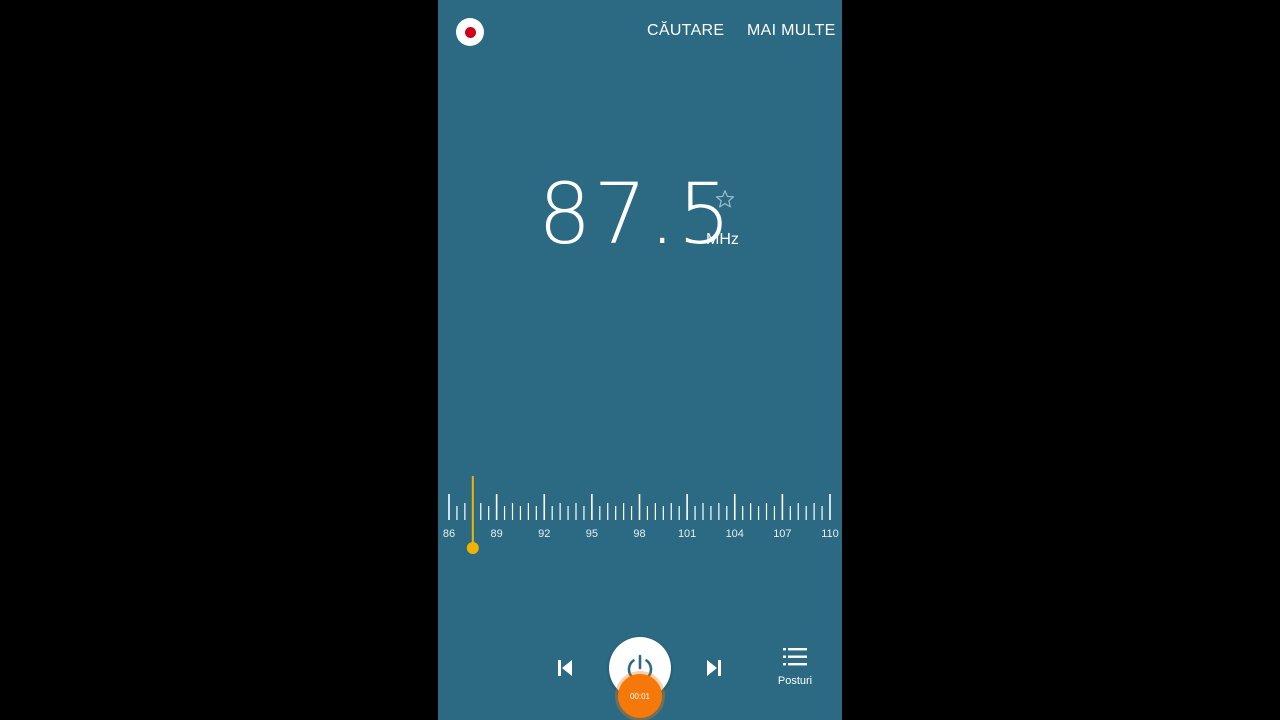 This screenshot has width=1280, height=720. What do you see at coordinates (544, 534) in the screenshot?
I see `dial-tick-label: 92` at bounding box center [544, 534].